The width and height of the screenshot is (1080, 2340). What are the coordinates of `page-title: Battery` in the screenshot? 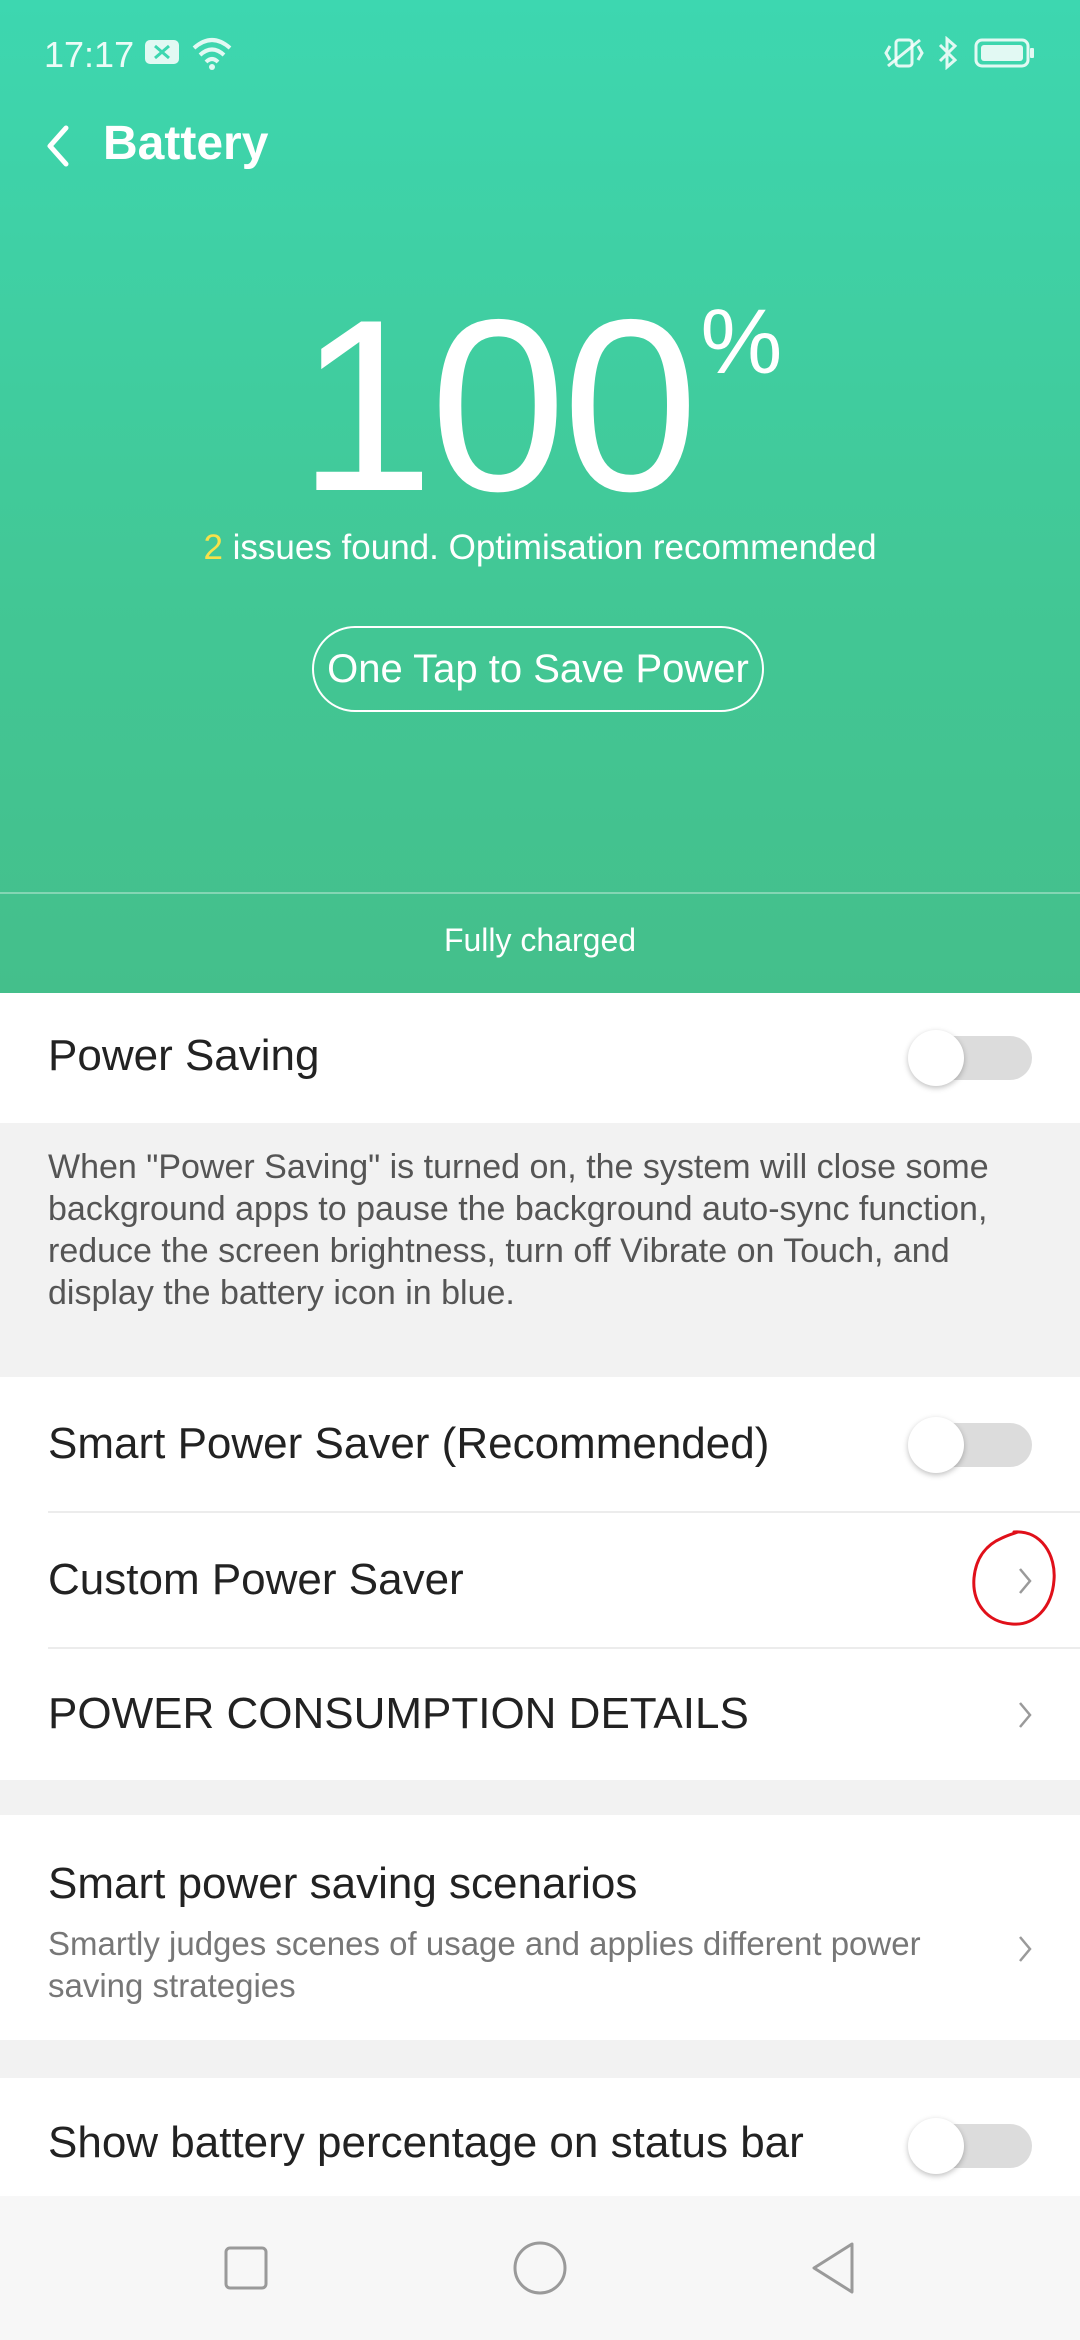 It's located at (186, 143).